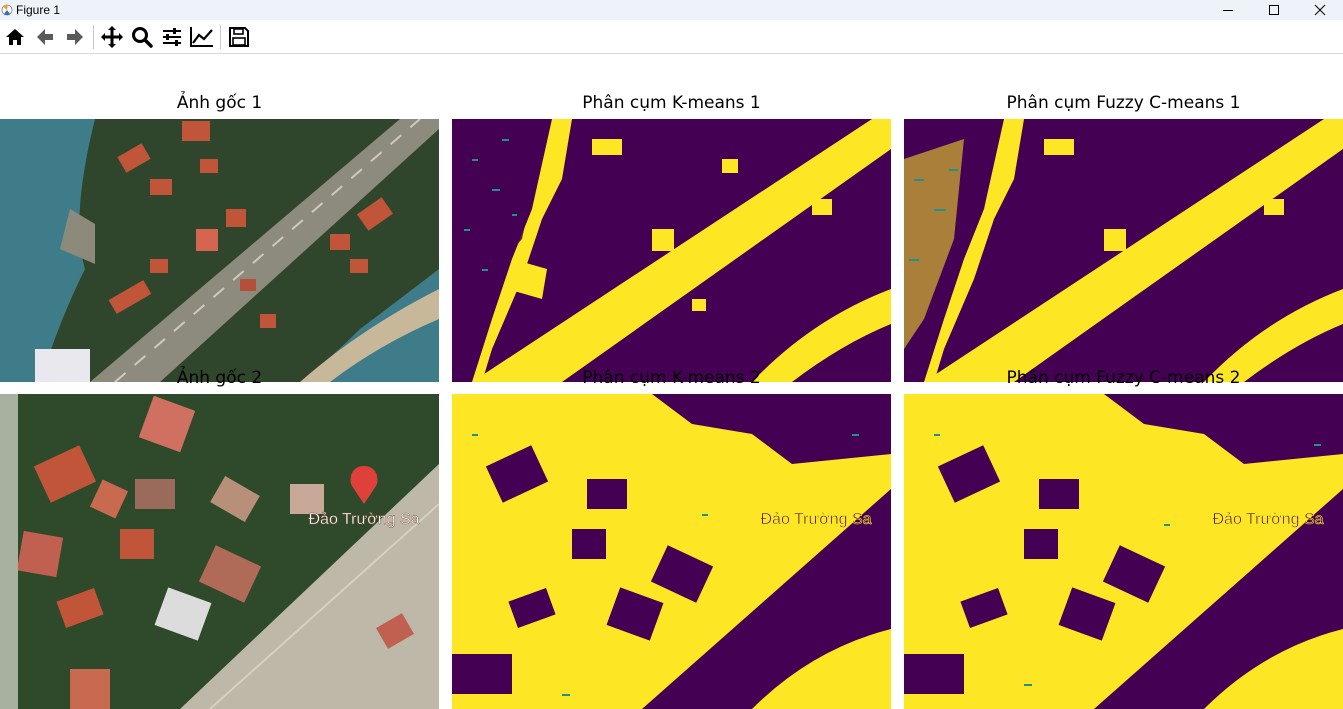 The height and width of the screenshot is (709, 1343). I want to click on kmeans-map-2: Đảo Trường Sa, so click(671, 551).